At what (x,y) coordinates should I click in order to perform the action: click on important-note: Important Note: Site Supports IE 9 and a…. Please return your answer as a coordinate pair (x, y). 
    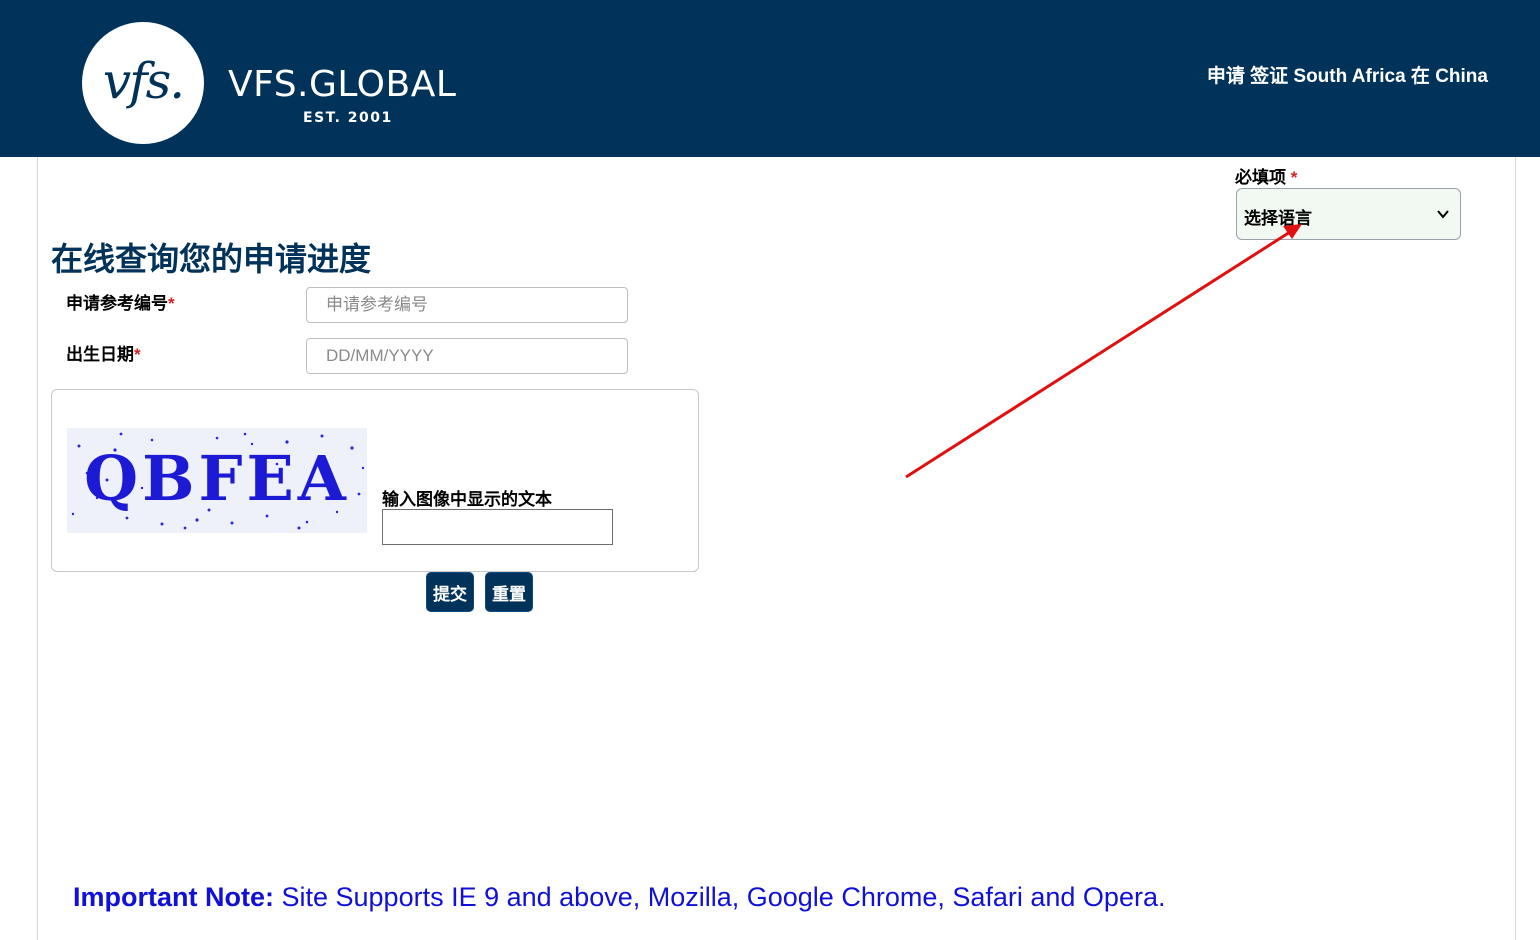
    Looking at the image, I should click on (619, 897).